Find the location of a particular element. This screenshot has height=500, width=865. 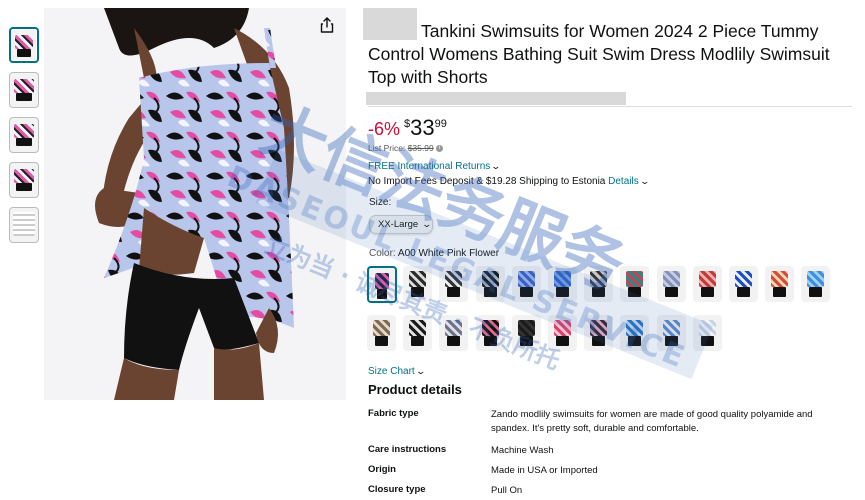

size-selected-value: XX-Large is located at coordinates (398, 224).